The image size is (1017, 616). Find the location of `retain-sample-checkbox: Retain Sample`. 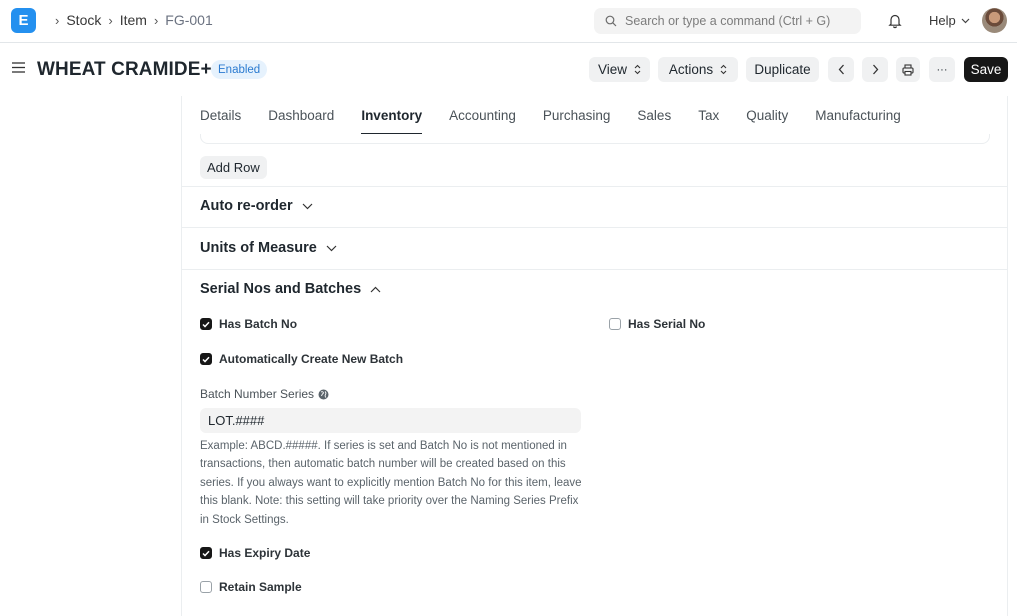

retain-sample-checkbox: Retain Sample is located at coordinates (251, 587).